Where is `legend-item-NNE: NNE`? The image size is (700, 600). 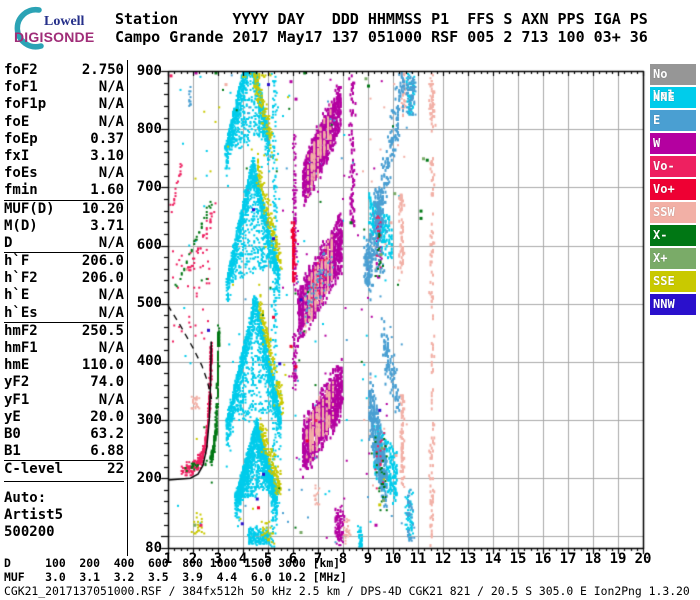
legend-item-NNE: NNE is located at coordinates (673, 97).